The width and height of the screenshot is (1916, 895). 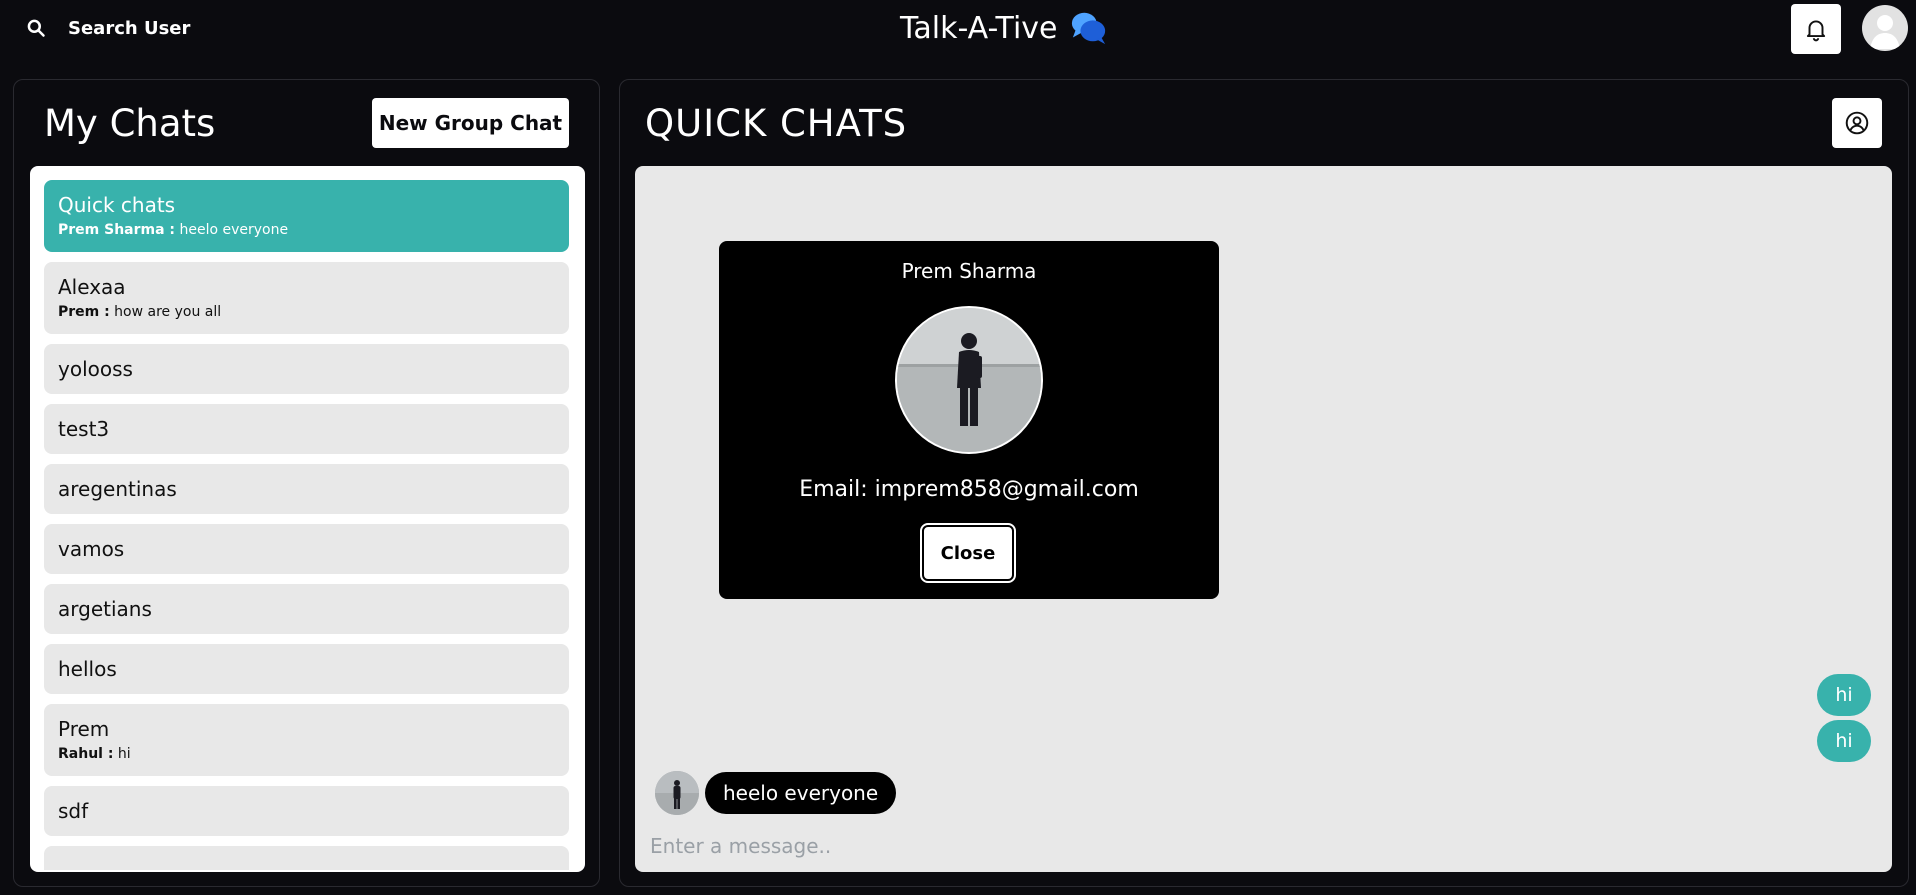 I want to click on close-button: Close, so click(x=968, y=553).